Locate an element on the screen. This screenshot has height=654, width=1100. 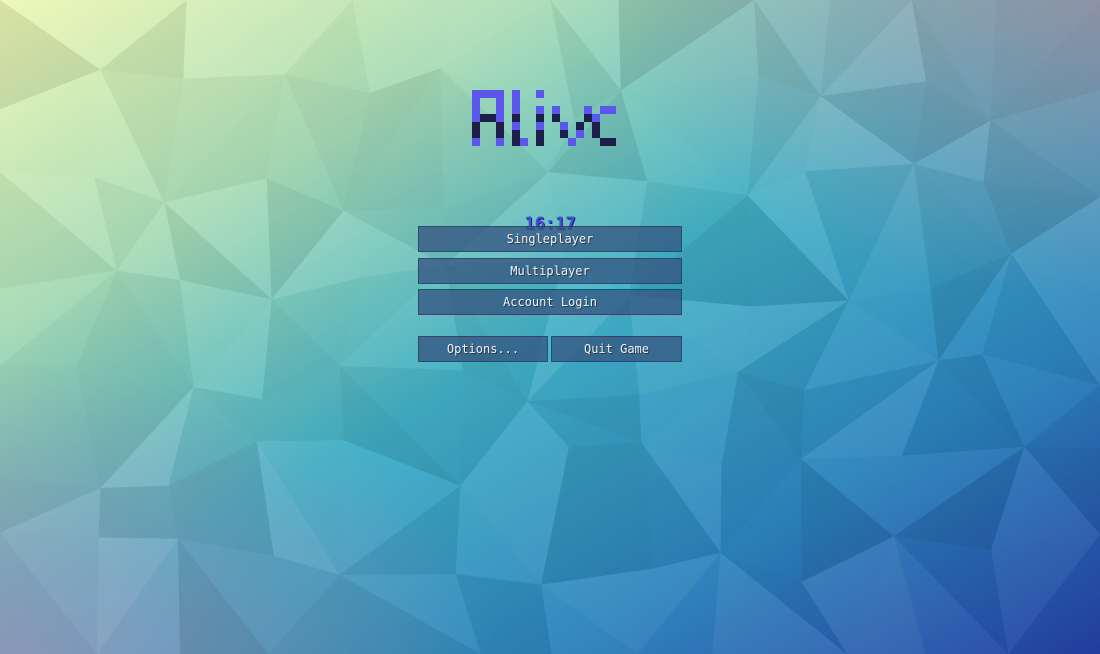
multiplayer-button: Multiplayer is located at coordinates (550, 271).